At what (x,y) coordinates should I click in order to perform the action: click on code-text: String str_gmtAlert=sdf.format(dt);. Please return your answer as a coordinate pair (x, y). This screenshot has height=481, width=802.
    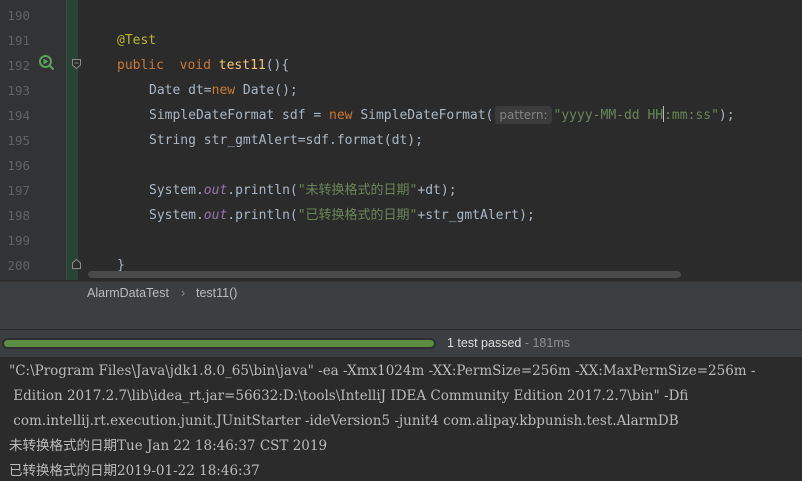
    Looking at the image, I should click on (286, 140).